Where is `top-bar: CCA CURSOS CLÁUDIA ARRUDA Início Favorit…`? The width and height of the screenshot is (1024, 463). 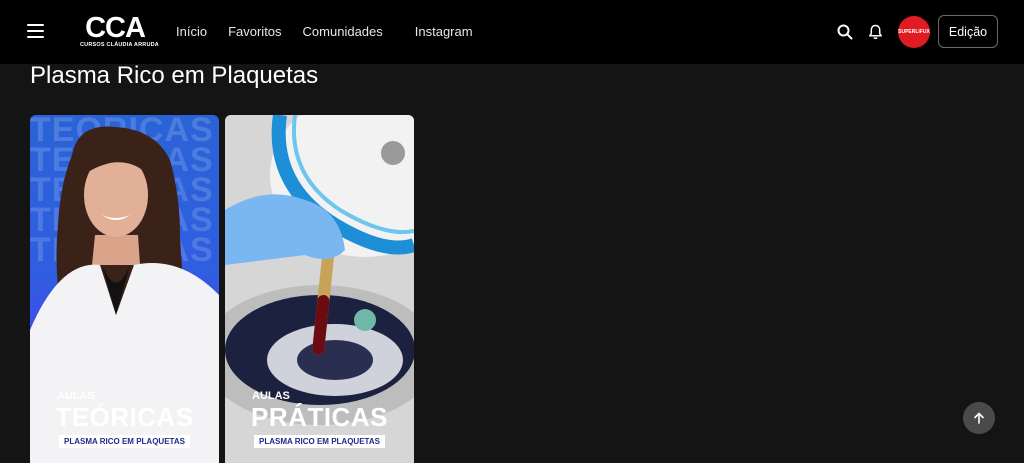
top-bar: CCA CURSOS CLÁUDIA ARRUDA Início Favorit… is located at coordinates (512, 32).